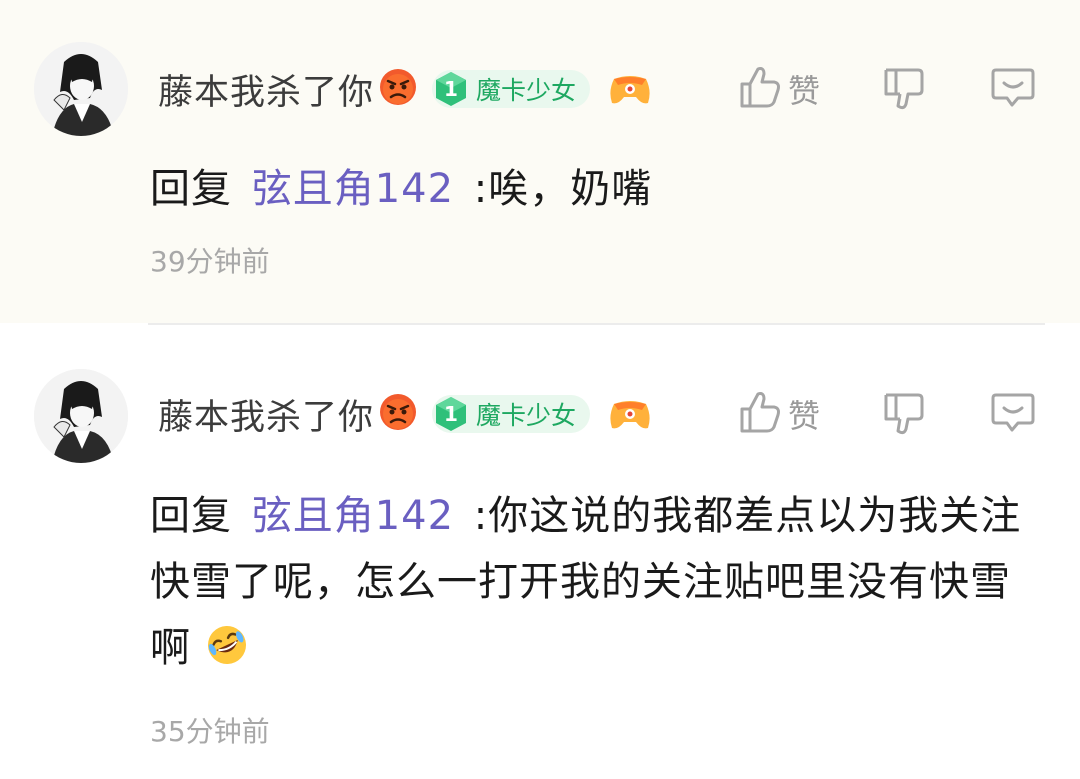  I want to click on comment-text: :唉，奶嘴, so click(563, 189).